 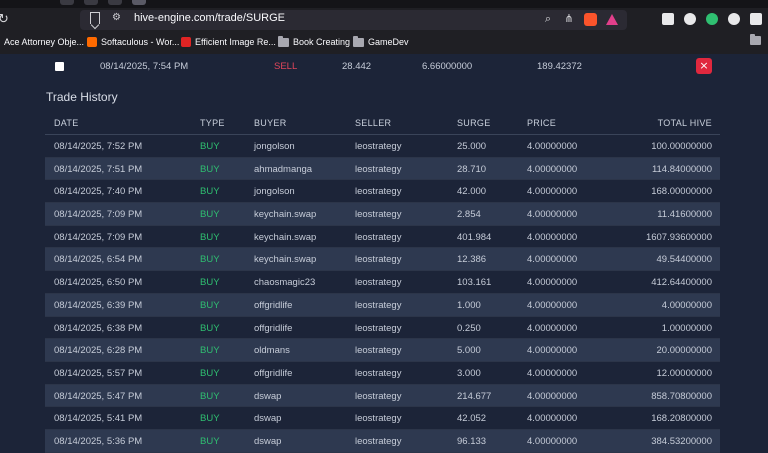 I want to click on site-info-icon: ⚙, so click(x=119, y=18).